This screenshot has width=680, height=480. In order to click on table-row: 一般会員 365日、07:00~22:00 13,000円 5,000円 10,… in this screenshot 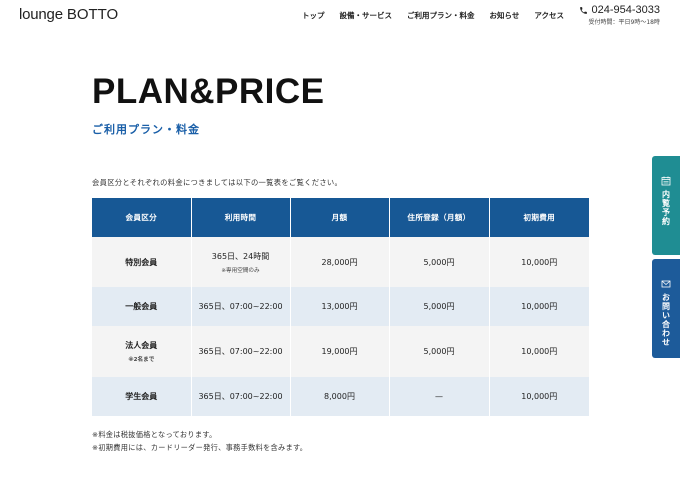, I will do `click(340, 306)`.